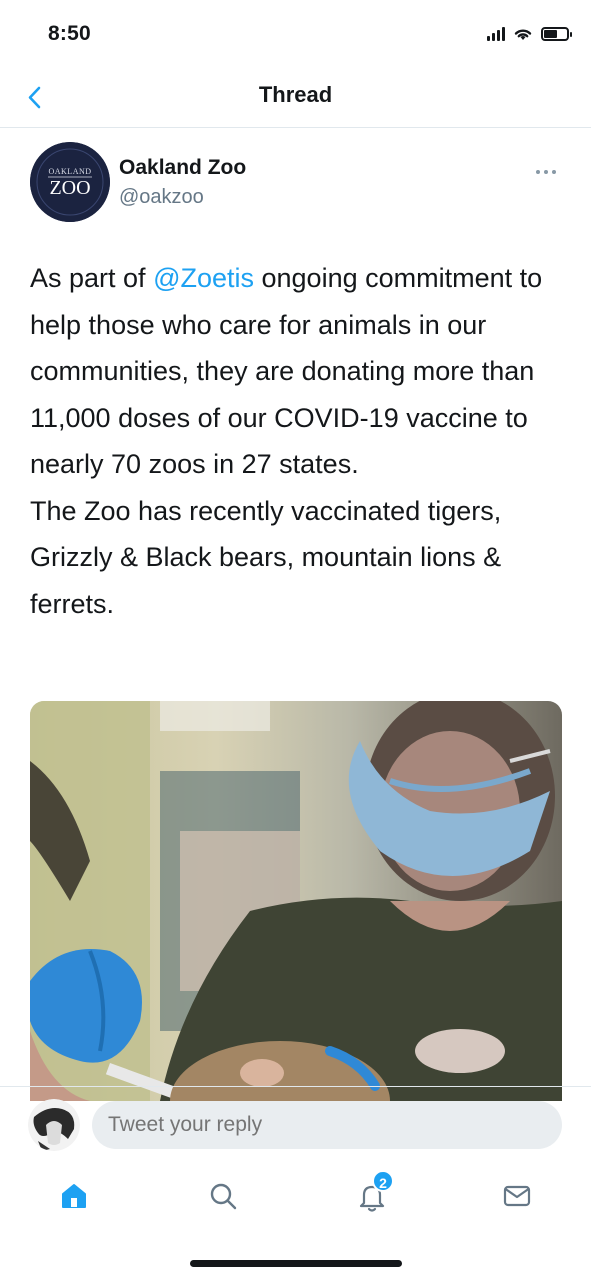 This screenshot has width=591, height=1280. What do you see at coordinates (327, 1125) in the screenshot?
I see `reply-input` at bounding box center [327, 1125].